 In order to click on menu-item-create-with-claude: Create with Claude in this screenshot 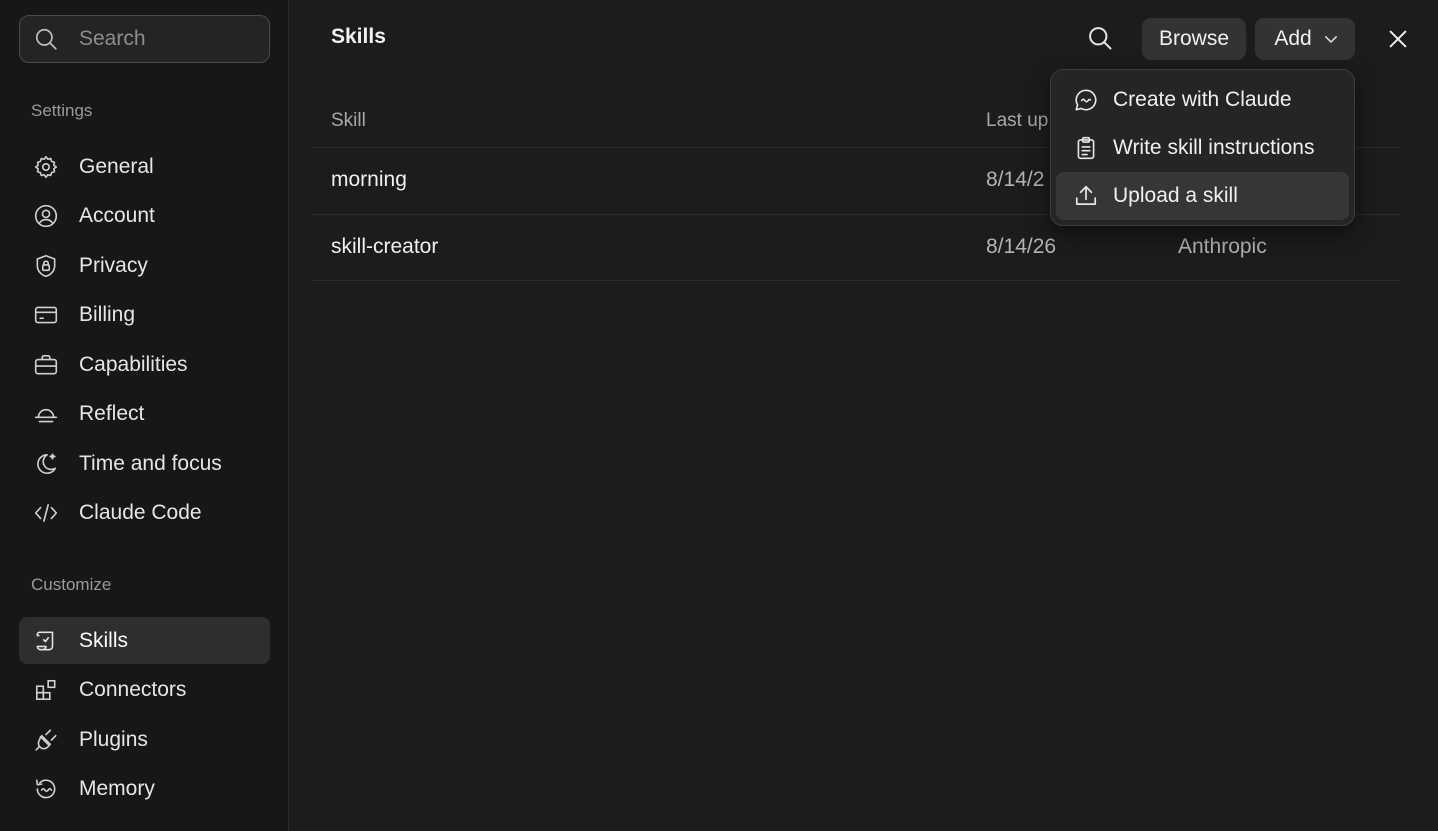, I will do `click(1202, 100)`.